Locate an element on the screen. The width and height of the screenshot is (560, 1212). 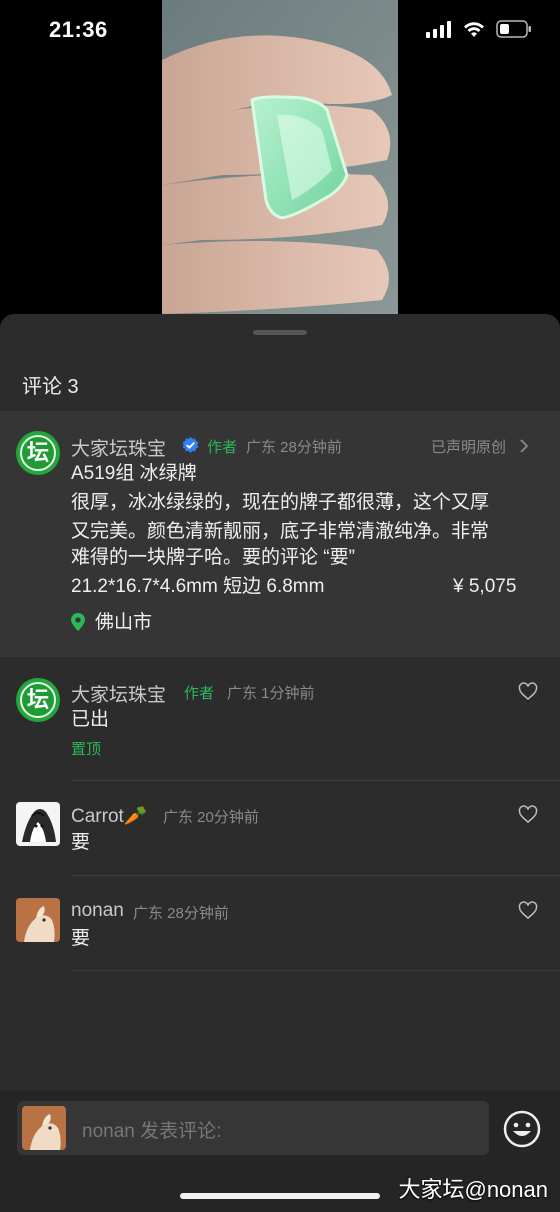
post-location: 佛山市 is located at coordinates (123, 622).